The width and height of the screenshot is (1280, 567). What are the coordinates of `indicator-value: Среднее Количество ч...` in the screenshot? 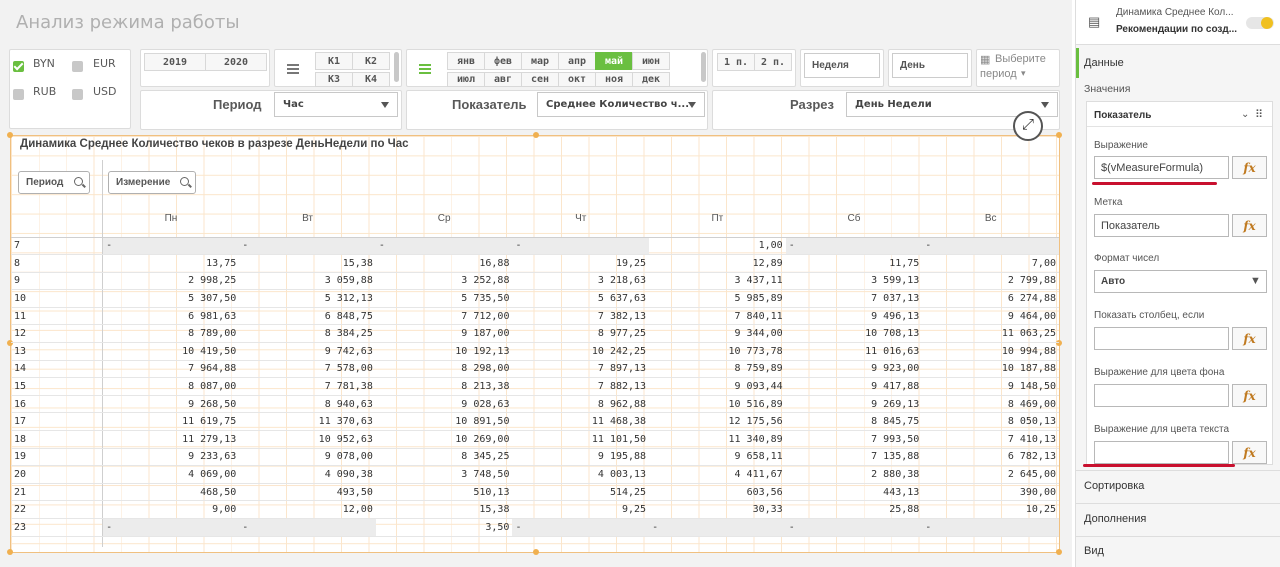 It's located at (617, 104).